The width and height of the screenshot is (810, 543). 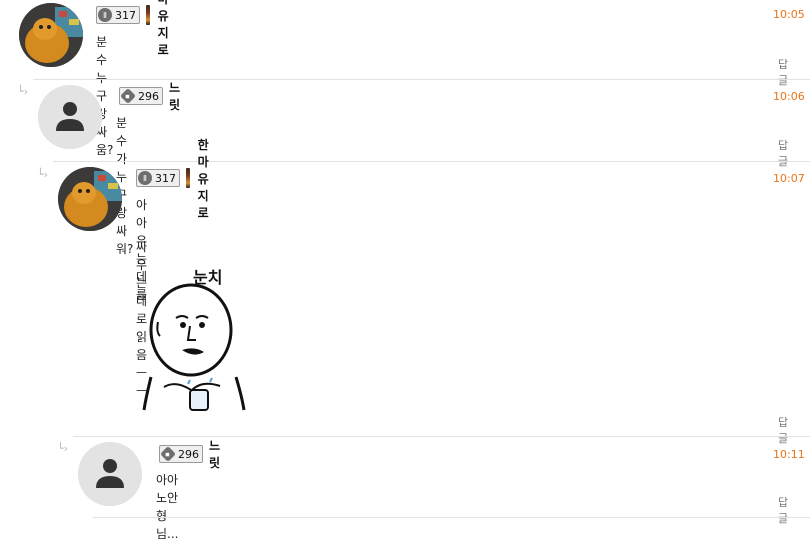 I want to click on timestamp: 10:11, so click(x=789, y=454).